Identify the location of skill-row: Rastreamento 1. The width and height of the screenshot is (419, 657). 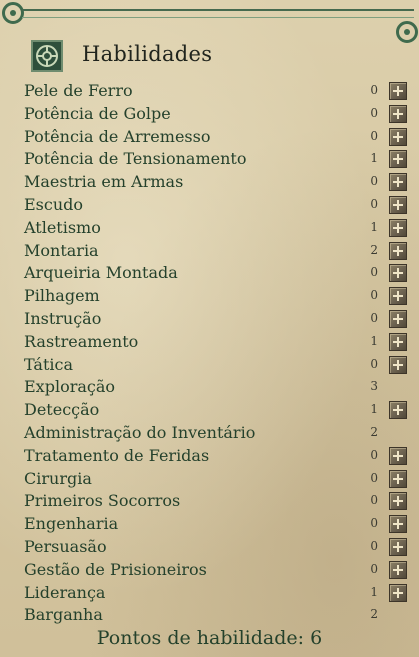
(209, 342).